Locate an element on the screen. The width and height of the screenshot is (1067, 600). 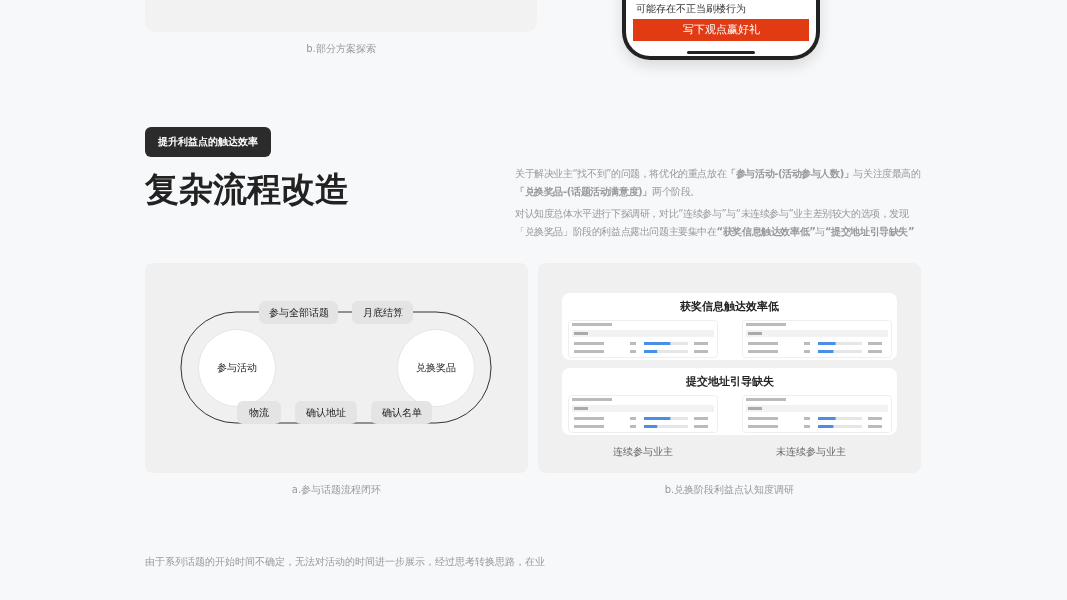
stage-circle: 兑换奖品 is located at coordinates (436, 368).